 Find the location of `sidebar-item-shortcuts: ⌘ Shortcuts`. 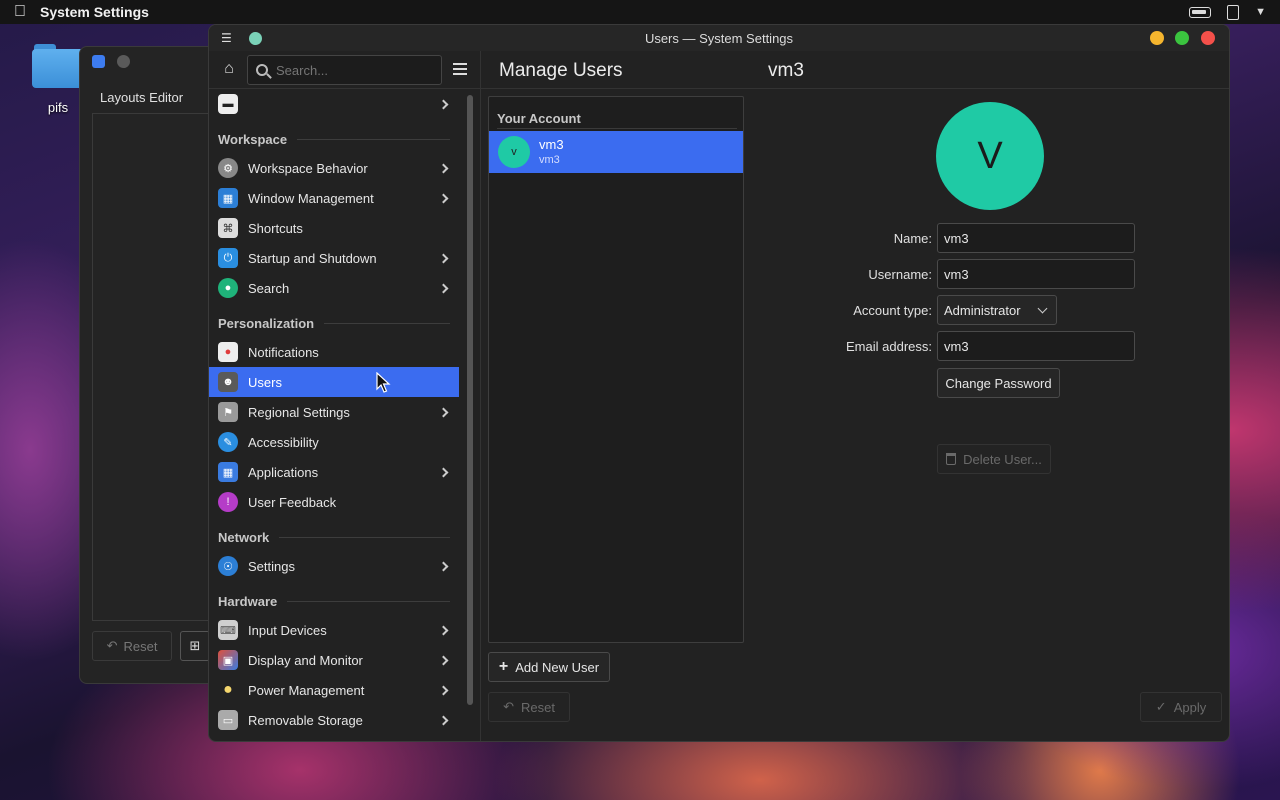

sidebar-item-shortcuts: ⌘ Shortcuts is located at coordinates (334, 228).